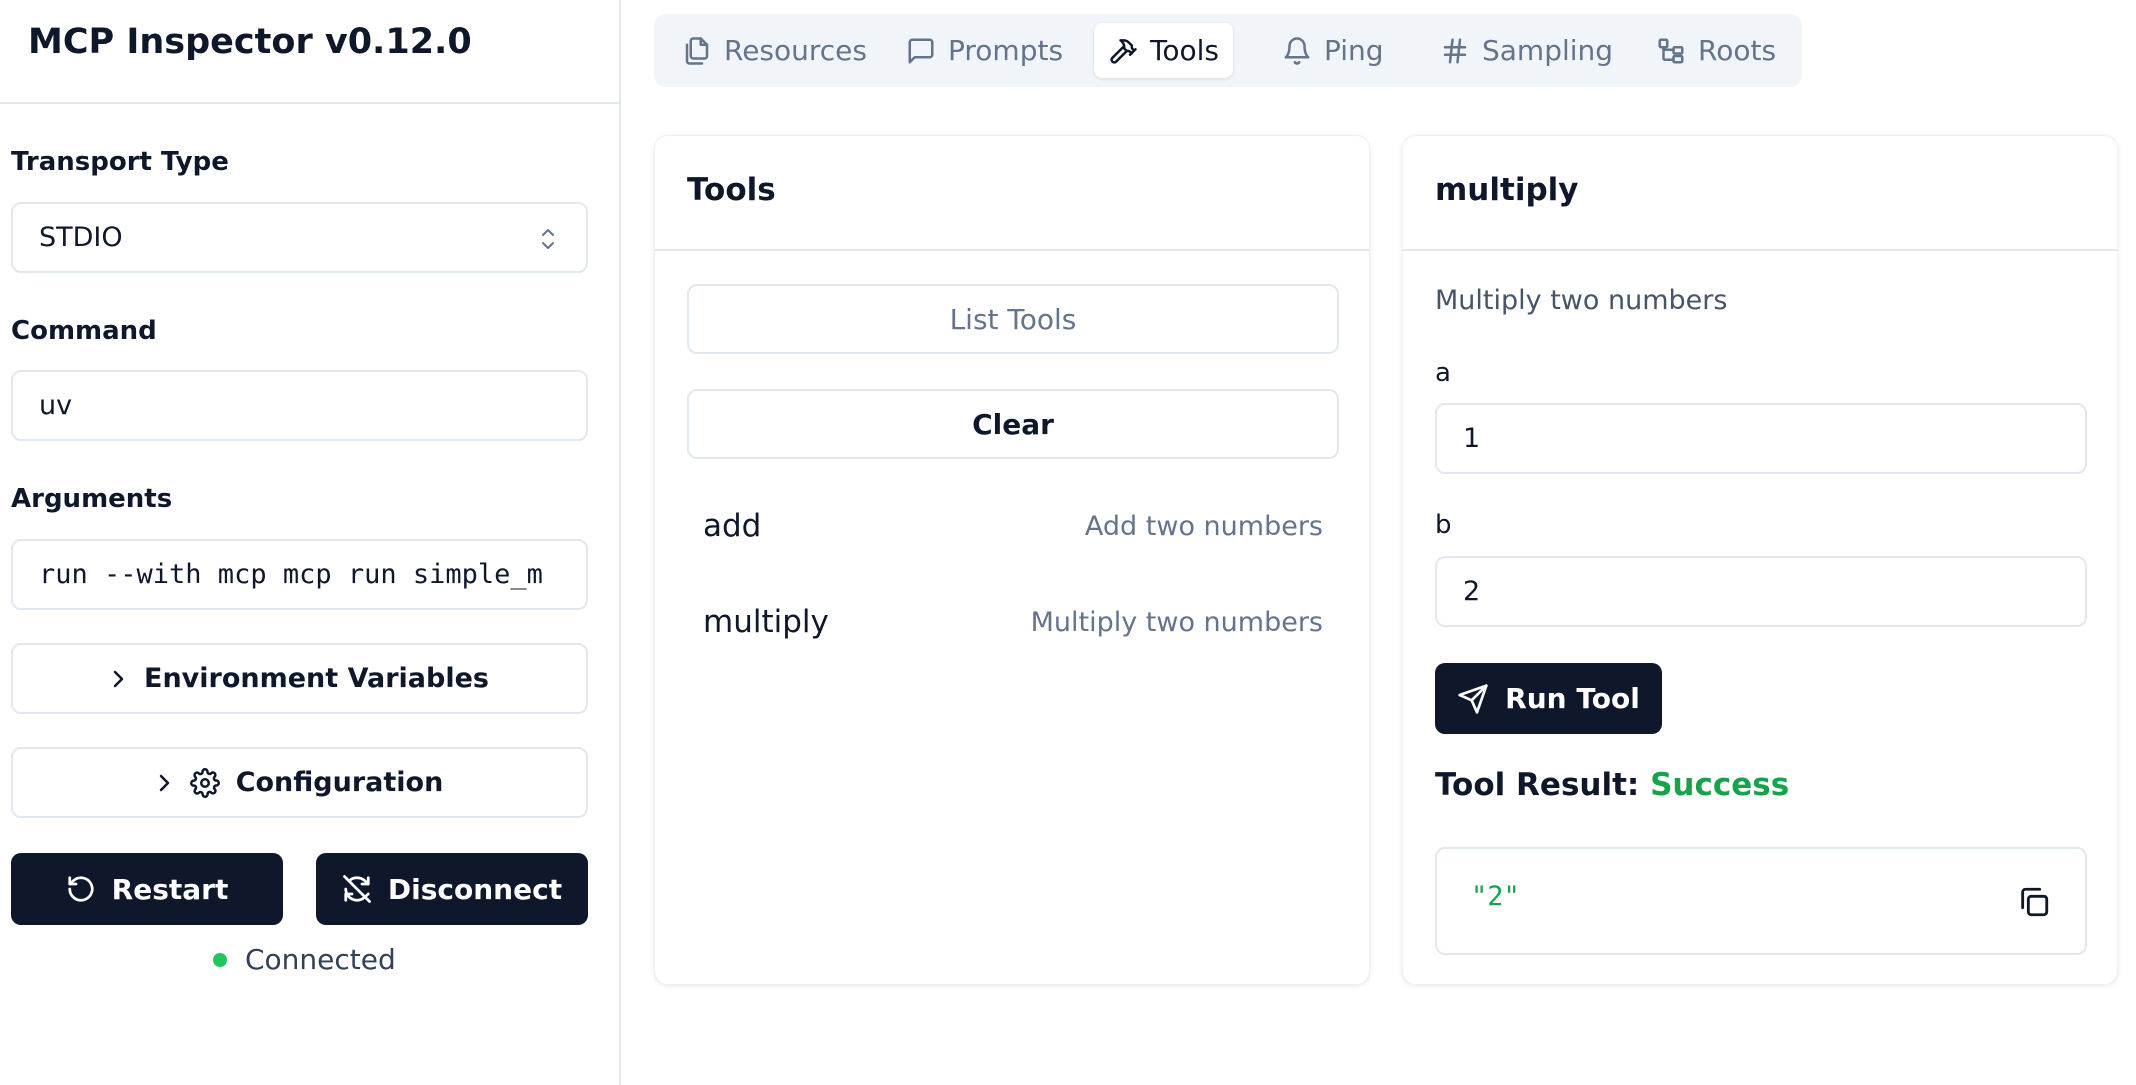 The image size is (2136, 1085). What do you see at coordinates (1581, 300) in the screenshot?
I see `tool-detail-description: Multiply two numbers` at bounding box center [1581, 300].